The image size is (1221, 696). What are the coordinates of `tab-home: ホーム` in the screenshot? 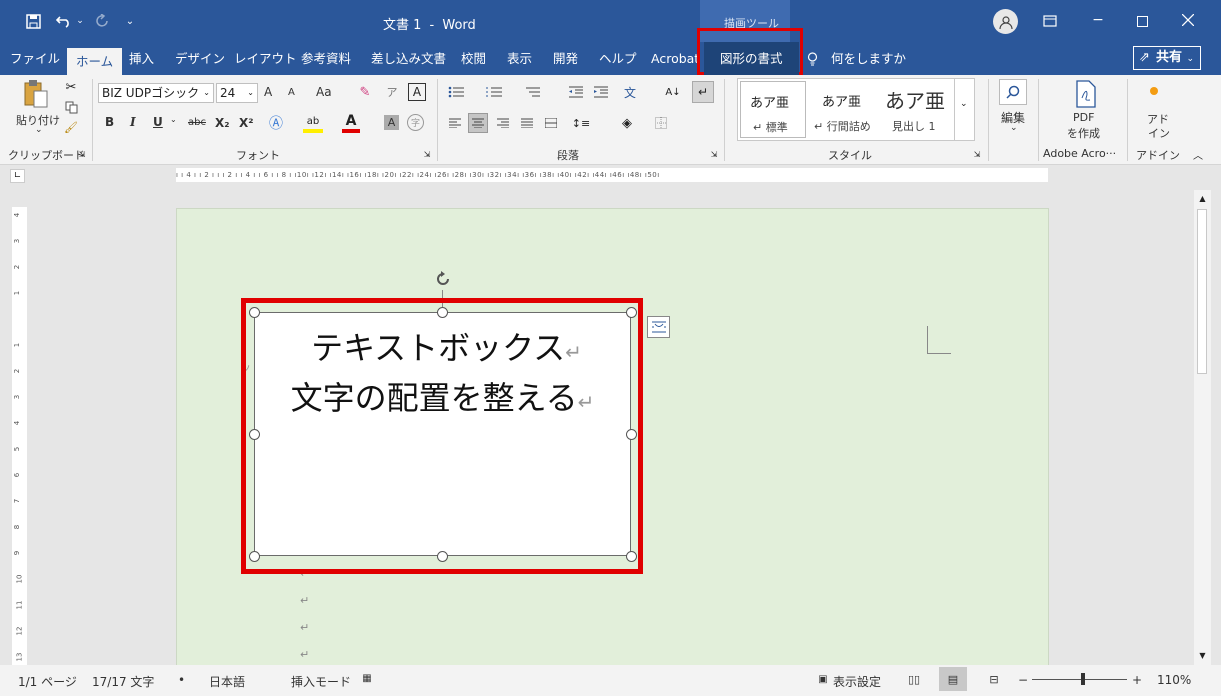 It's located at (95, 61).